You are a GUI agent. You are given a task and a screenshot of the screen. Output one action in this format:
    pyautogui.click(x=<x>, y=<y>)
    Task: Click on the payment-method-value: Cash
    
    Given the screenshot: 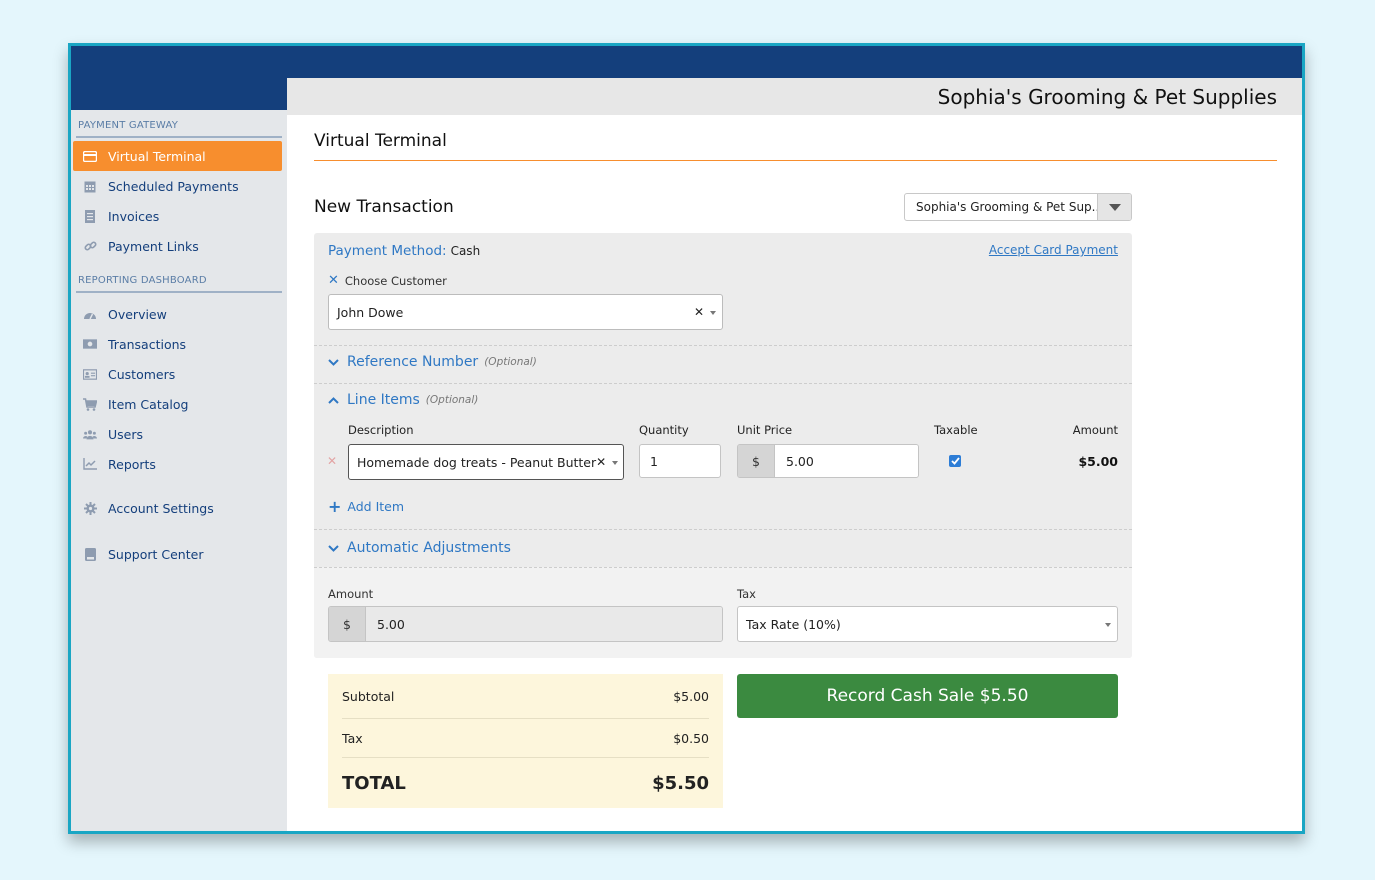 What is the action you would take?
    pyautogui.click(x=465, y=251)
    